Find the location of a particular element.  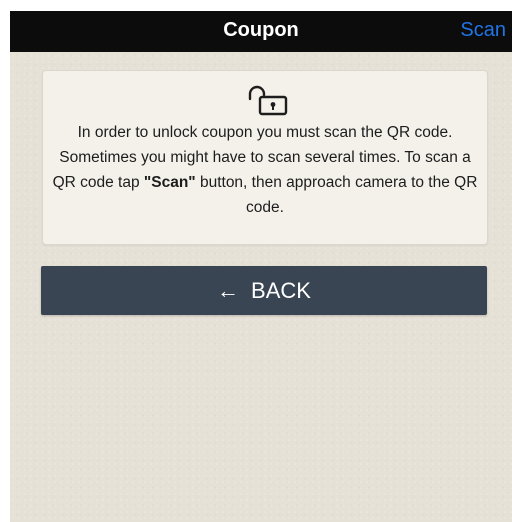

instruction-scan-keyword: "Scan" is located at coordinates (169, 182).